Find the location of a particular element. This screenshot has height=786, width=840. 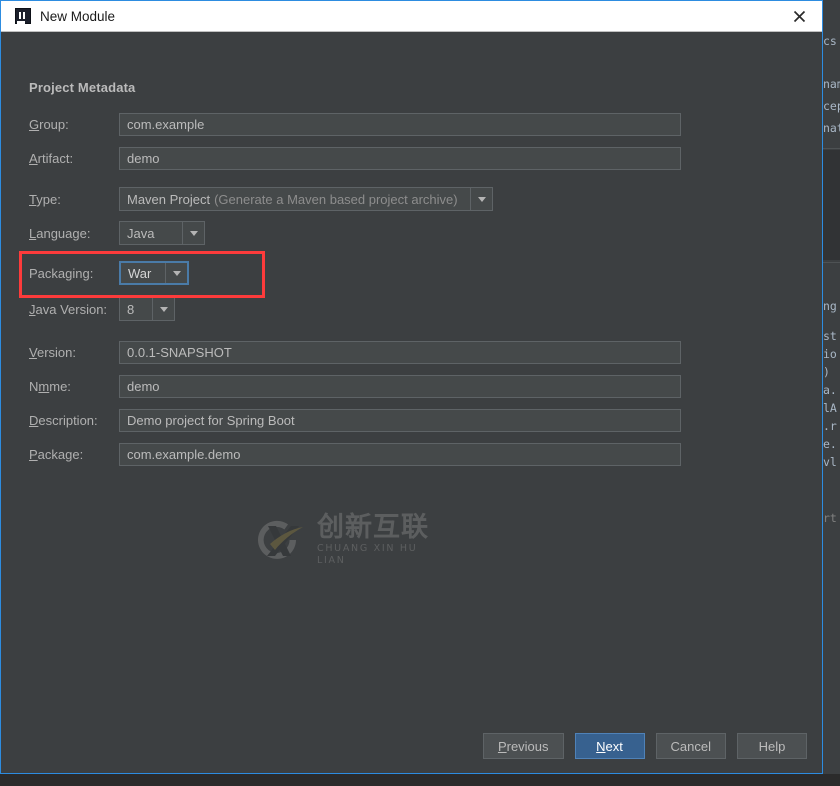

ide-code-fragment: st is located at coordinates (830, 336).